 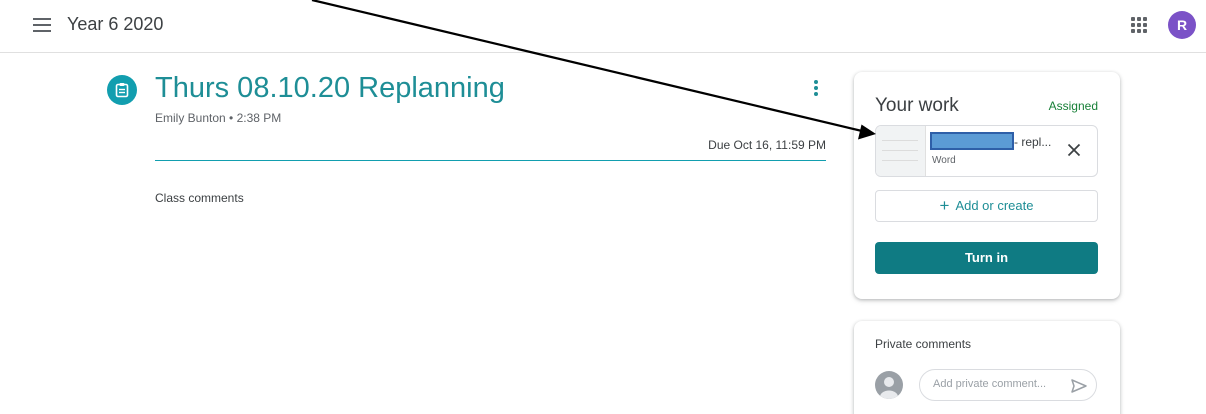 What do you see at coordinates (767, 145) in the screenshot?
I see `due-date: Due Oct 16, 11:59 PM` at bounding box center [767, 145].